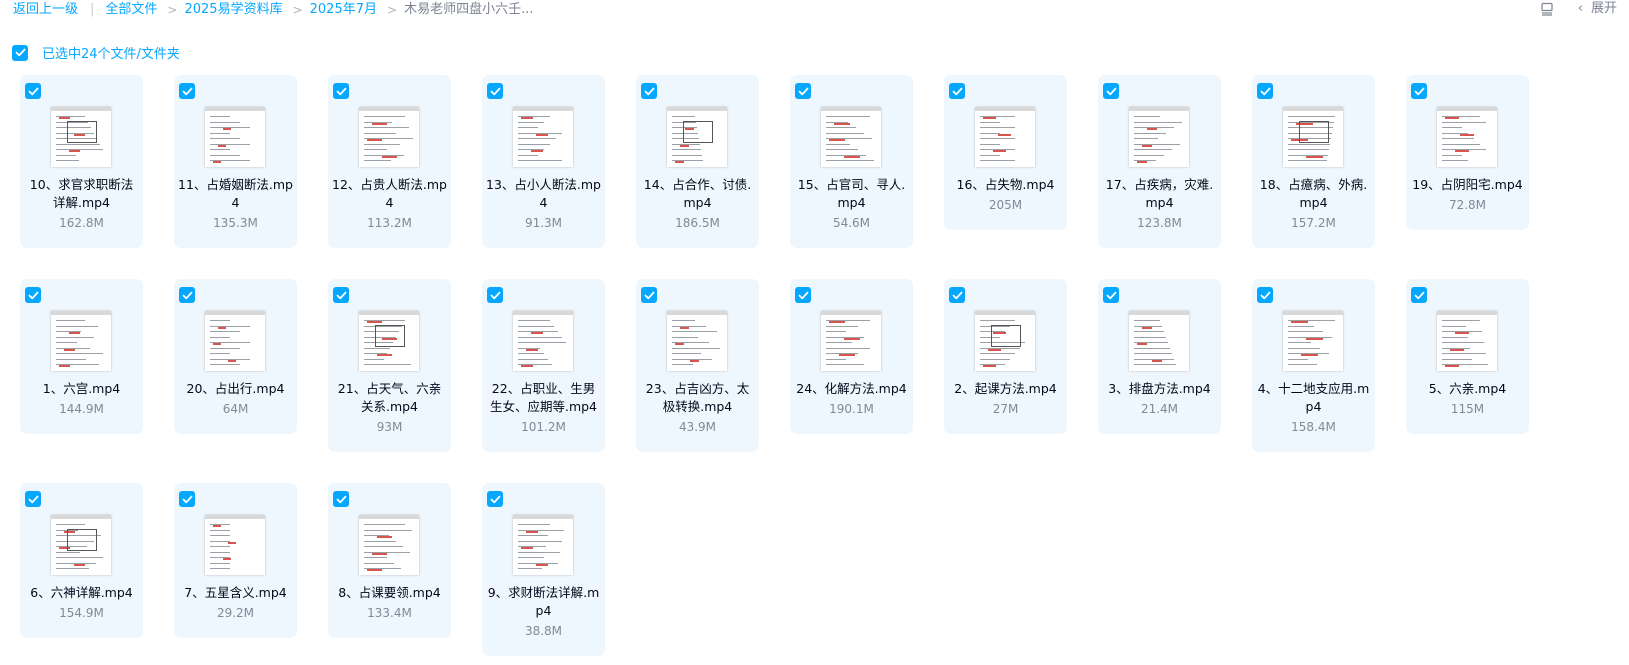 The width and height of the screenshot is (1629, 665). What do you see at coordinates (1159, 389) in the screenshot?
I see `file-name: 3、排盘方法.mp4` at bounding box center [1159, 389].